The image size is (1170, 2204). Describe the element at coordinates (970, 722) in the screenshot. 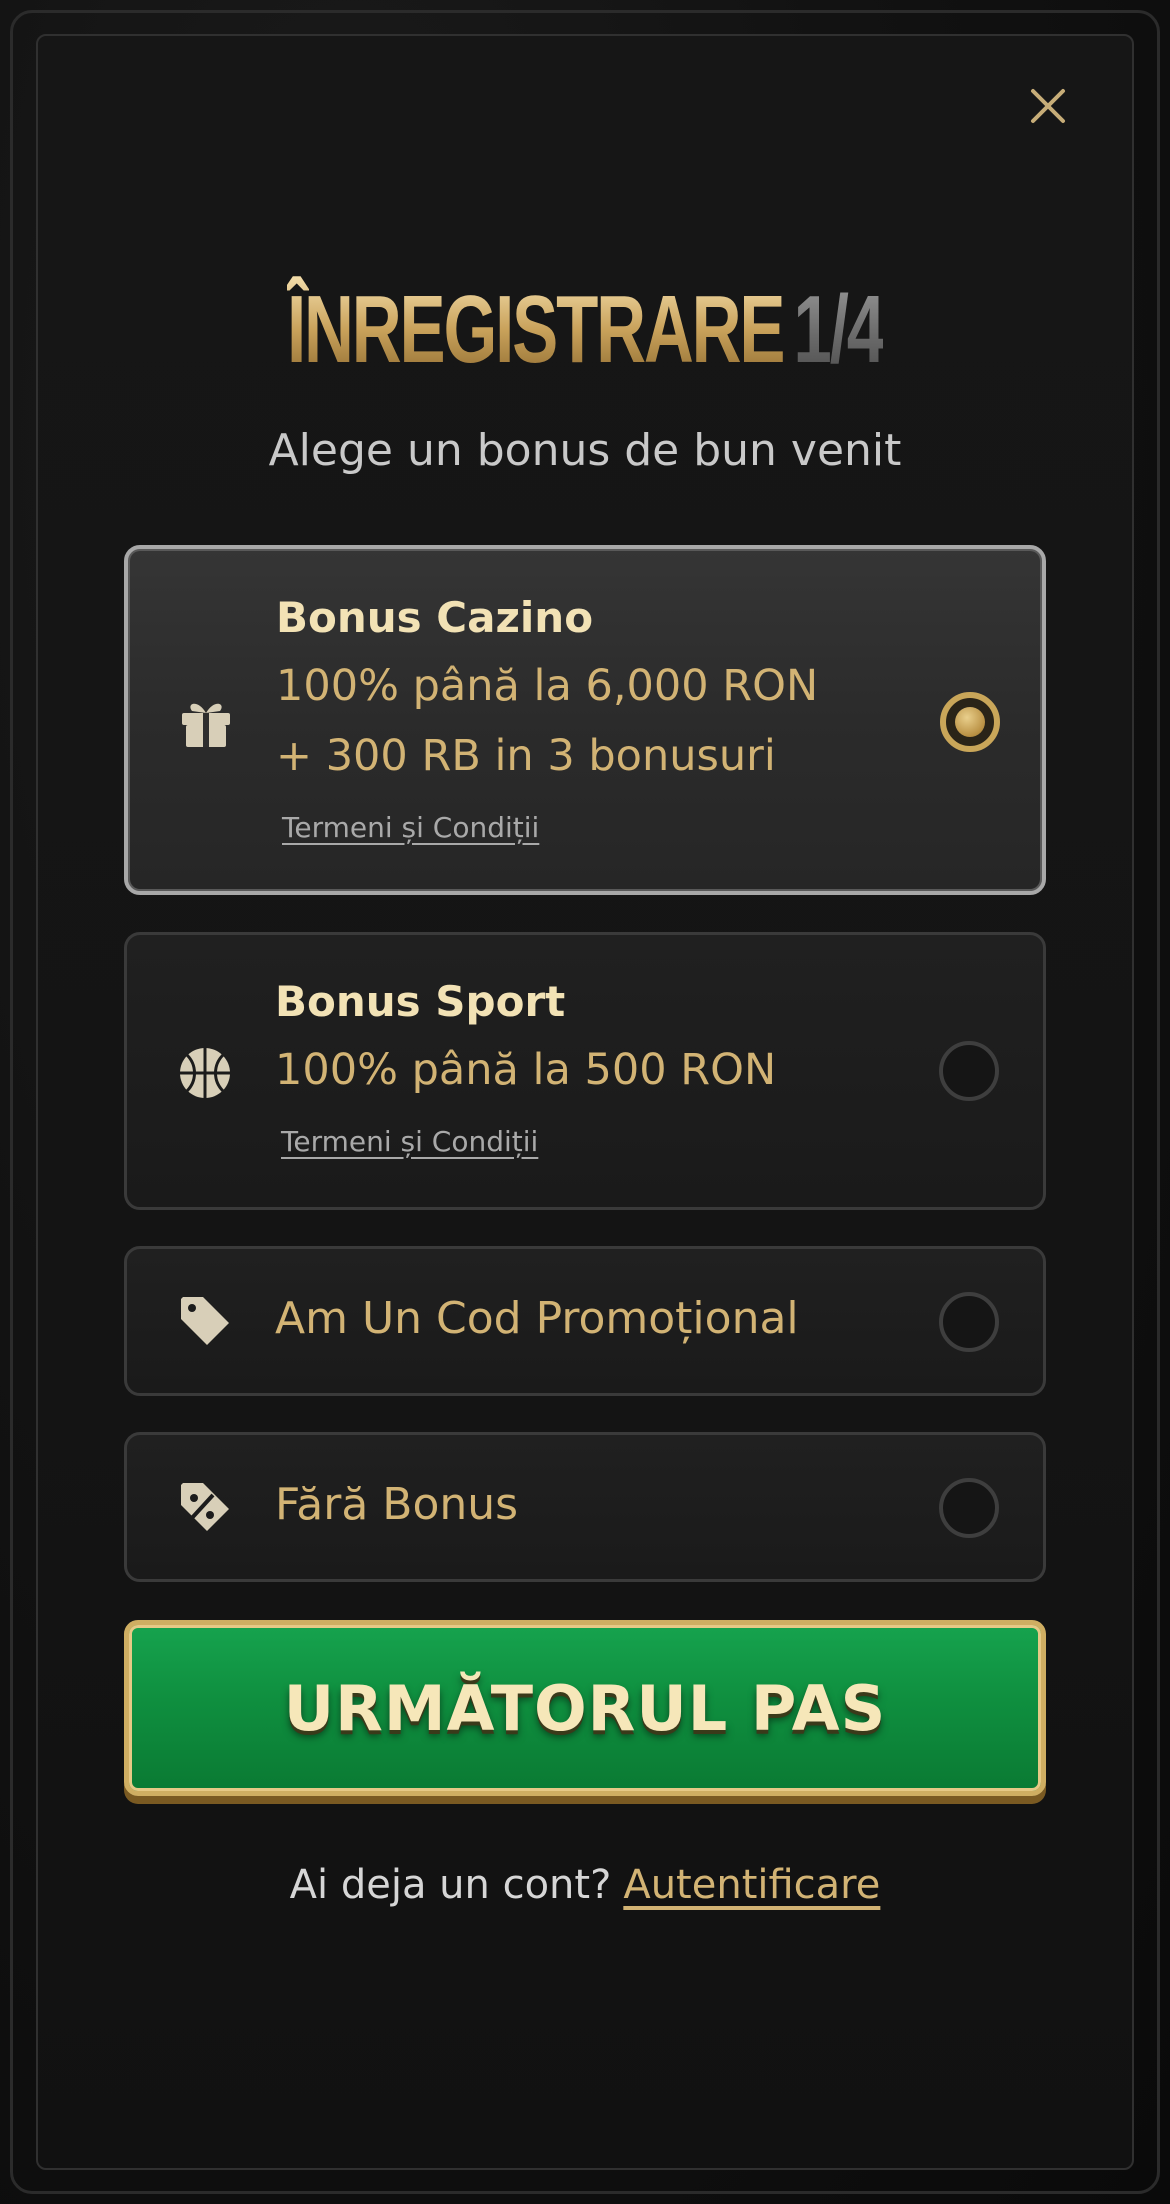

I see `radio-selected` at that location.